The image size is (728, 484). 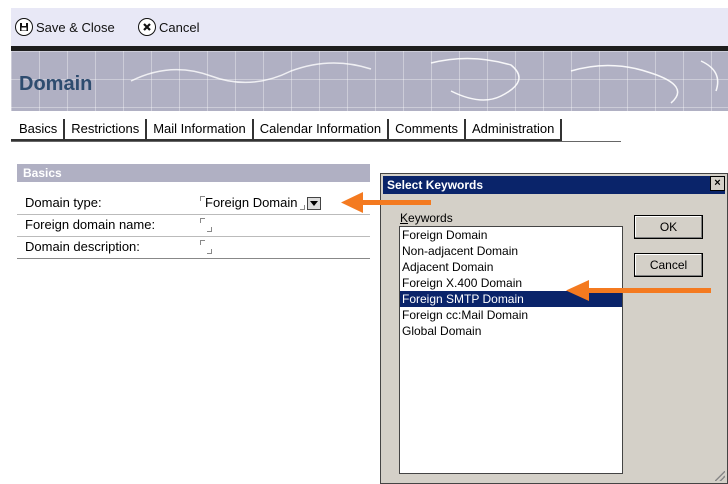 I want to click on page-title: Domain, so click(x=56, y=84).